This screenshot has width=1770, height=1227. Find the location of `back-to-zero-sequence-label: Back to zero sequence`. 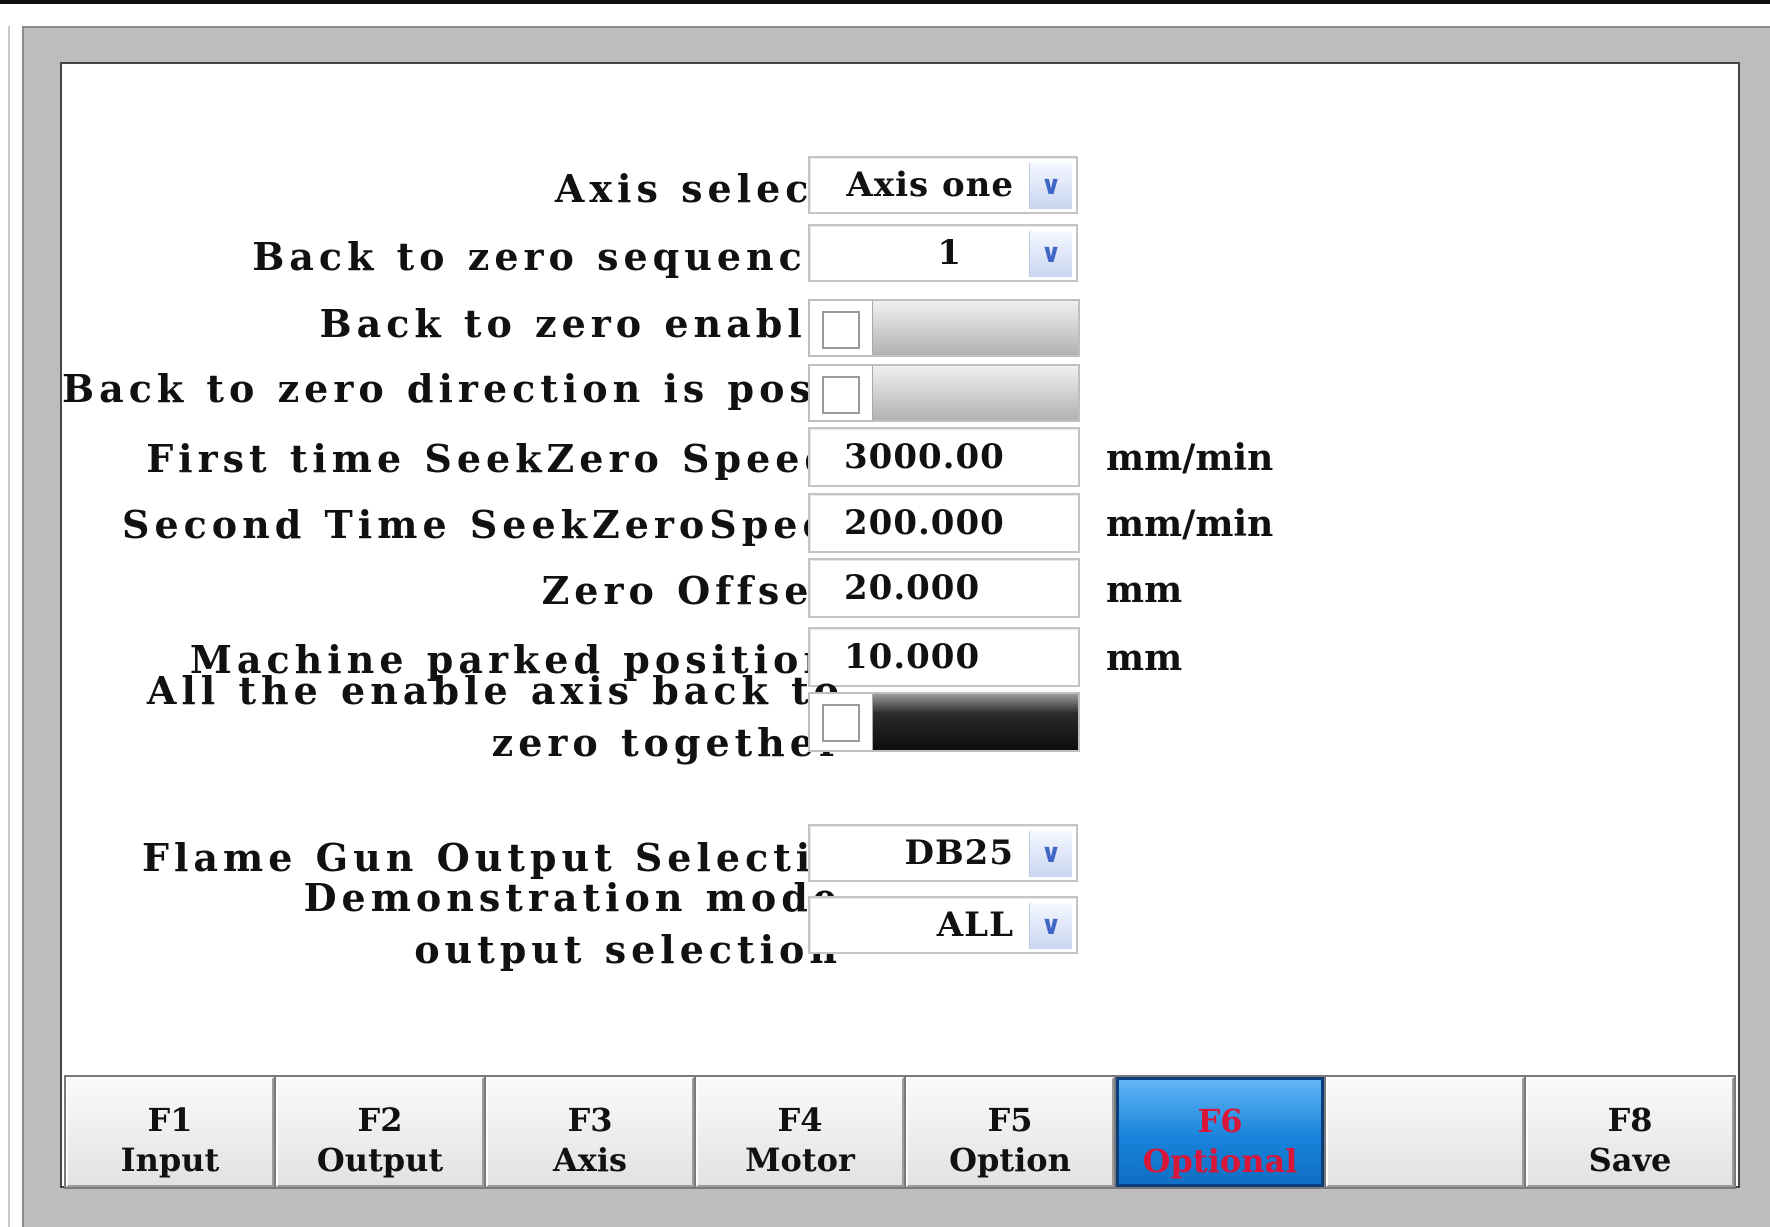

back-to-zero-sequence-label: Back to zero sequence is located at coordinates (544, 256).